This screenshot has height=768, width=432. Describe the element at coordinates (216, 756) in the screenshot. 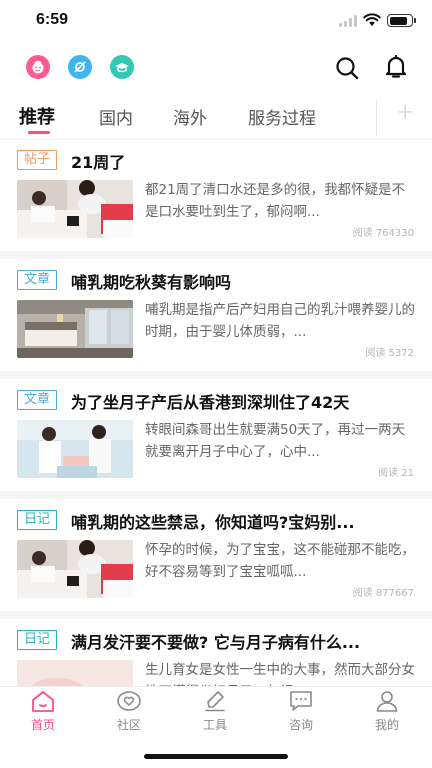

I see `home-indicator` at that location.